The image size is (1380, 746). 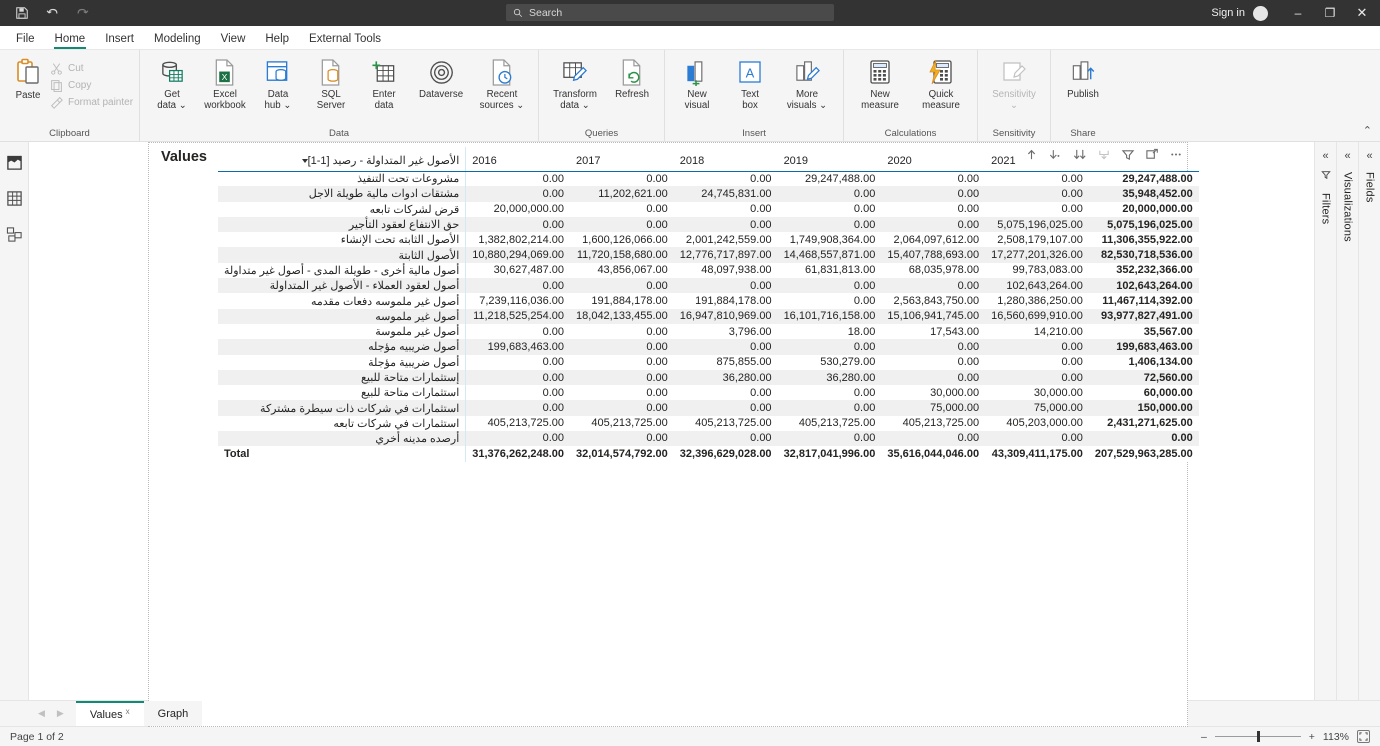 I want to click on tab-next-icon: ▶, so click(x=60, y=713).